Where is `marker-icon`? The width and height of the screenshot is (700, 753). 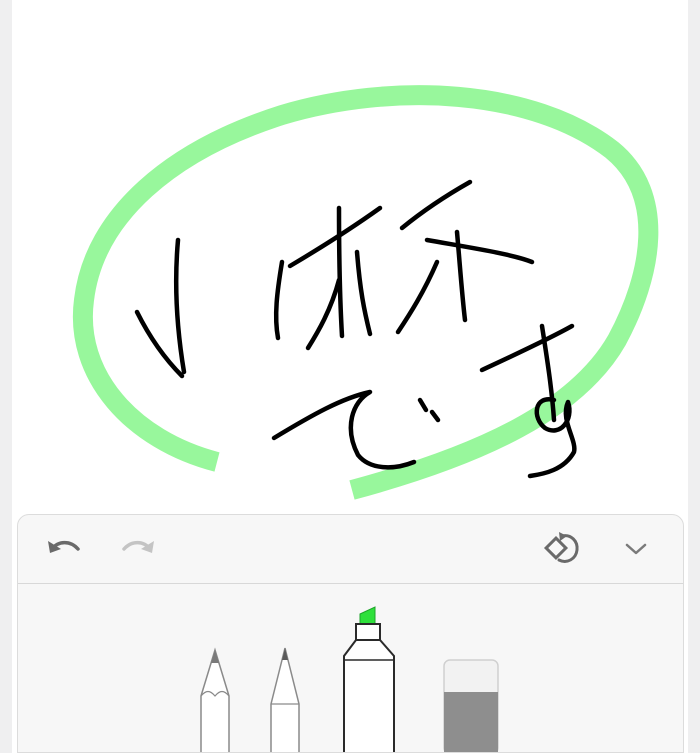 marker-icon is located at coordinates (369, 678).